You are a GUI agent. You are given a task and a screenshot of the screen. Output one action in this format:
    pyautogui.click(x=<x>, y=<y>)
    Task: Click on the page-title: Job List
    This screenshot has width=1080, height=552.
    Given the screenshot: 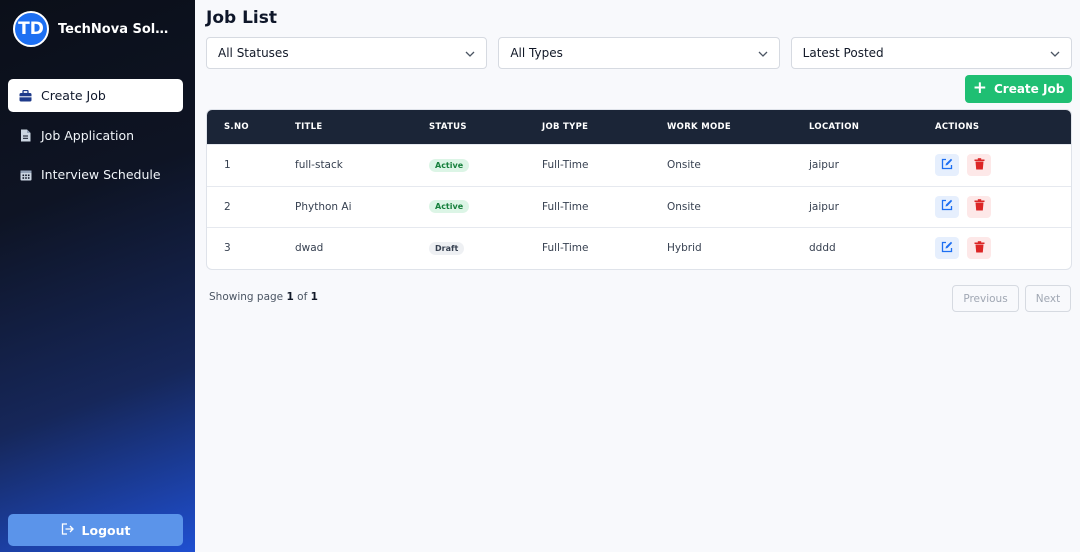 What is the action you would take?
    pyautogui.click(x=241, y=18)
    